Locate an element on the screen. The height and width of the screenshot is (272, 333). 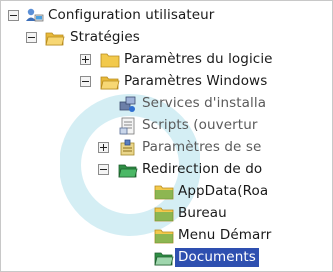
tree-item-configuration-utilisateur: Configuration utilisateur is located at coordinates (166, 16).